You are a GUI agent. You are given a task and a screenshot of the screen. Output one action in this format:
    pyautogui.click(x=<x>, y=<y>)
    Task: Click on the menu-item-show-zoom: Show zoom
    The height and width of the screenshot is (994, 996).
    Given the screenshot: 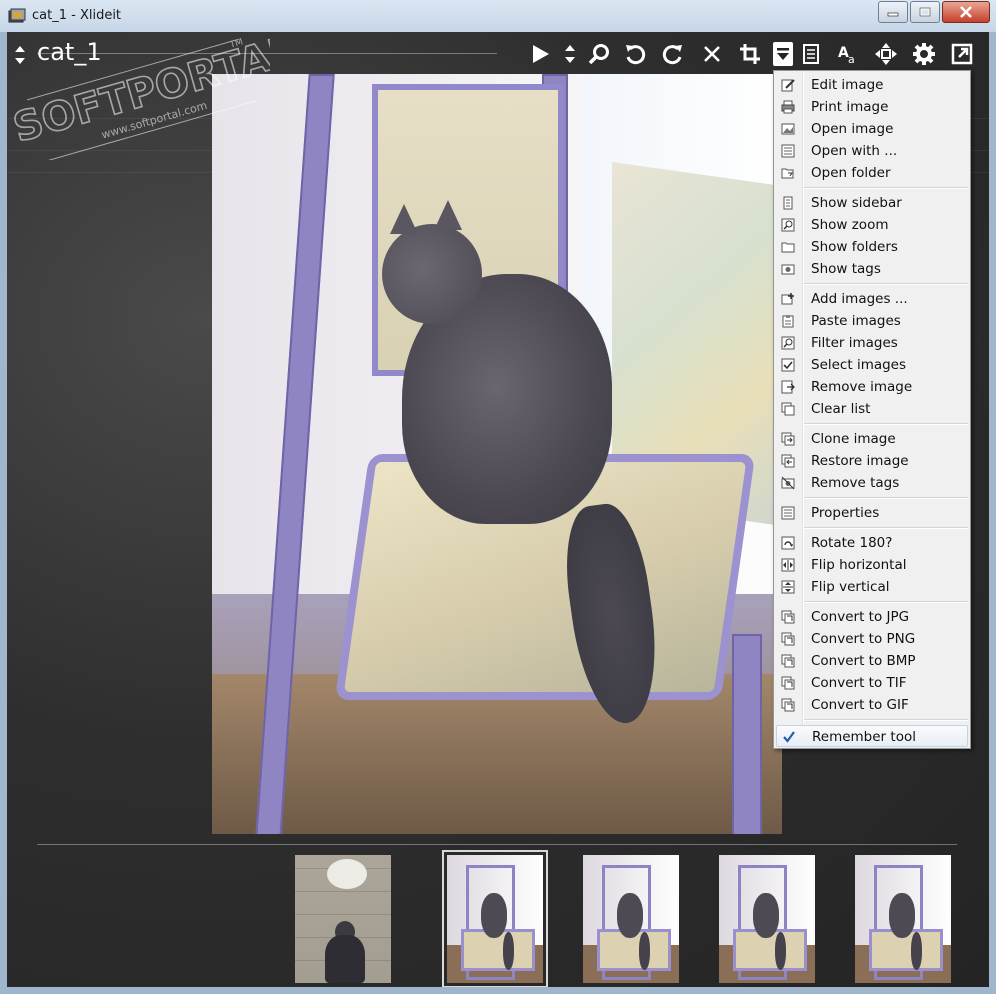 What is the action you would take?
    pyautogui.click(x=872, y=225)
    